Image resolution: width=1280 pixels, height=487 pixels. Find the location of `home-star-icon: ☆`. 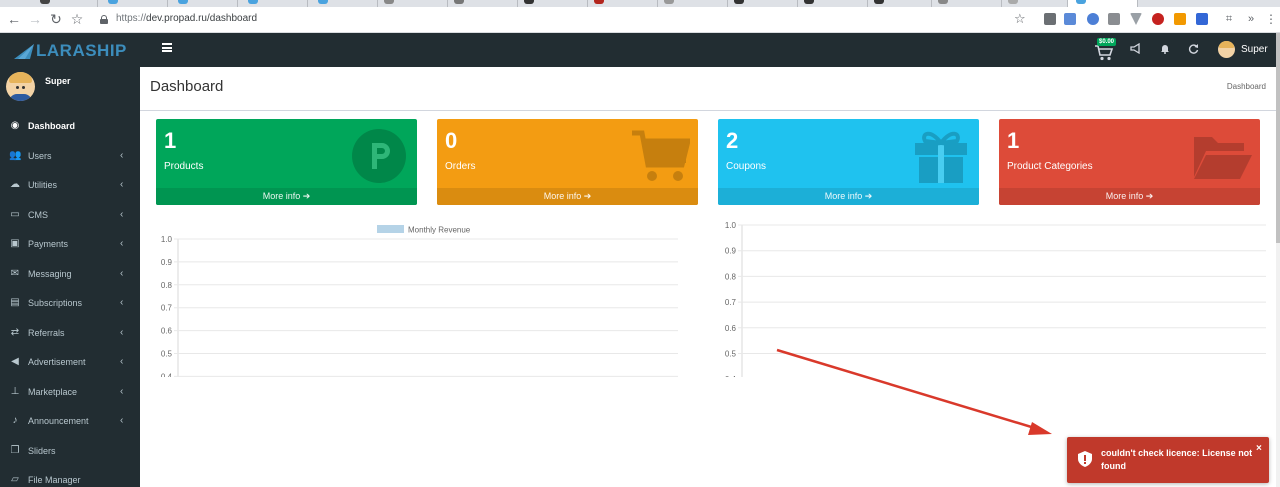

home-star-icon: ☆ is located at coordinates (77, 19).